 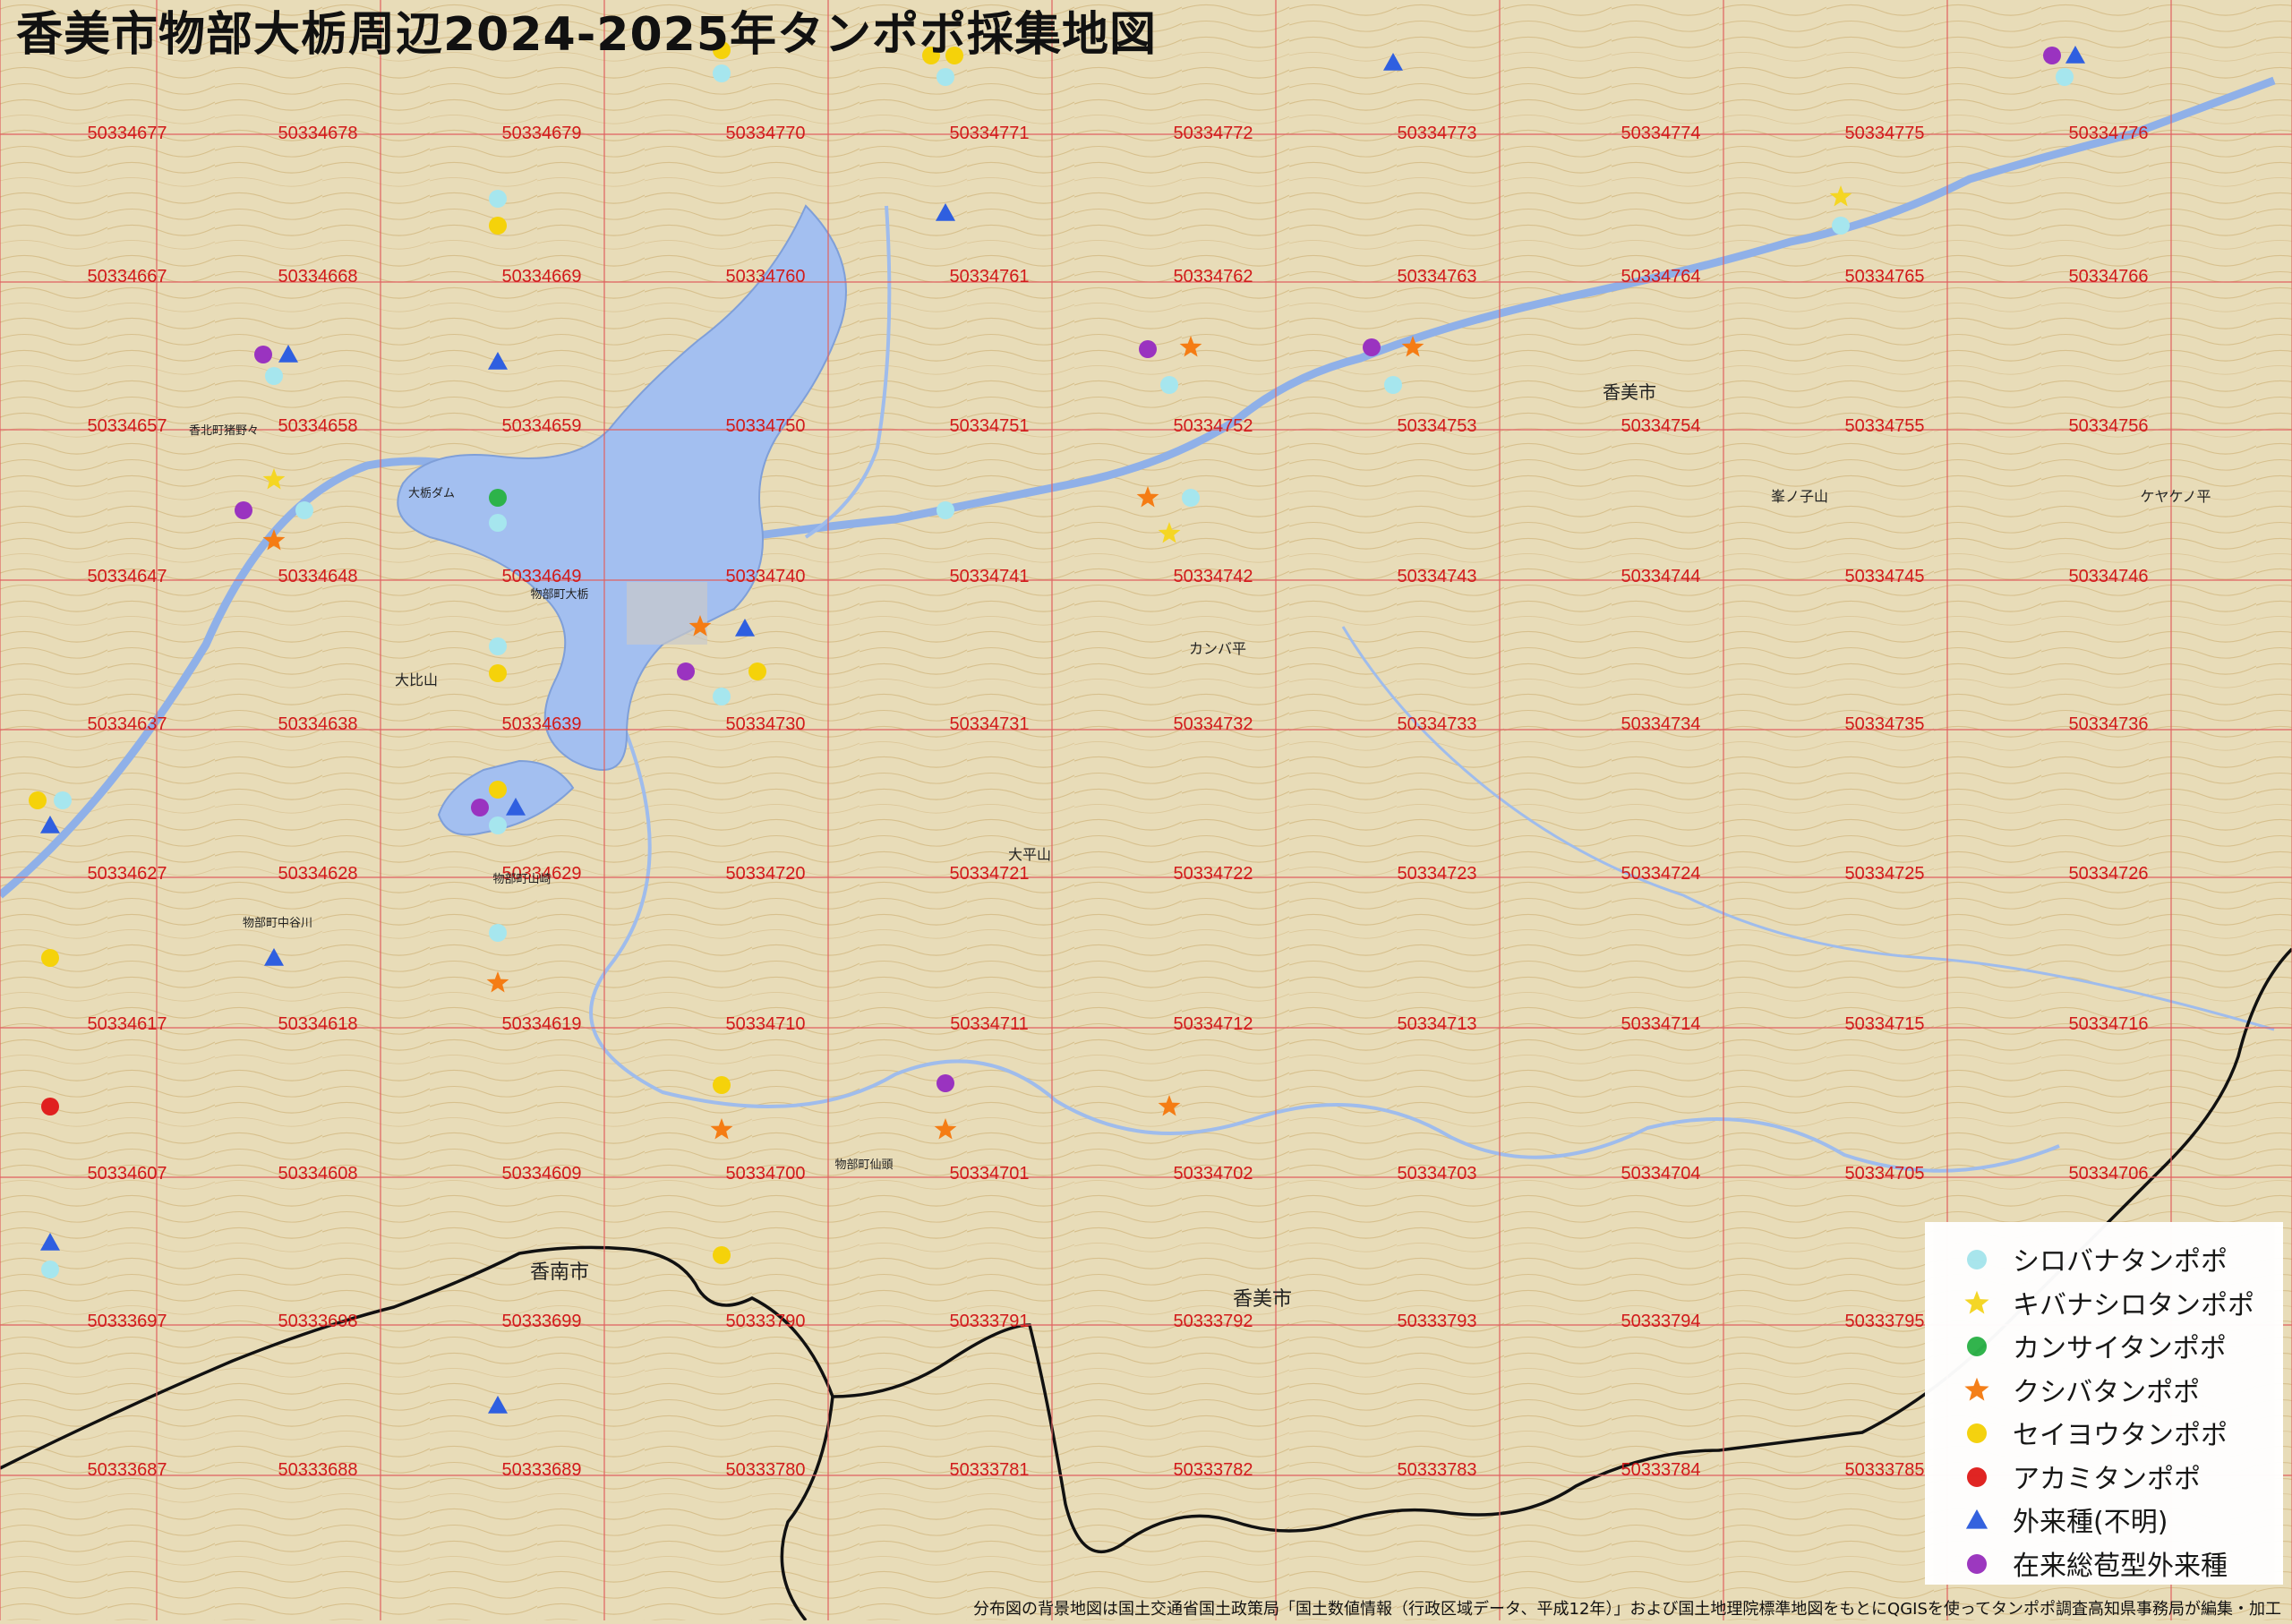 I want to click on mesh-code-label: 50334755, so click(x=1885, y=426).